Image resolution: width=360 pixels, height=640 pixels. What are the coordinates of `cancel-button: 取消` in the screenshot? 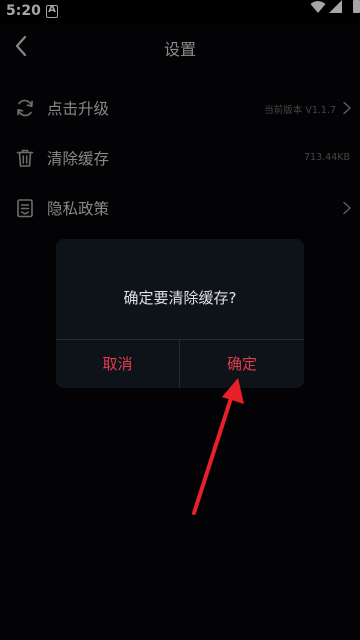 It's located at (117, 364).